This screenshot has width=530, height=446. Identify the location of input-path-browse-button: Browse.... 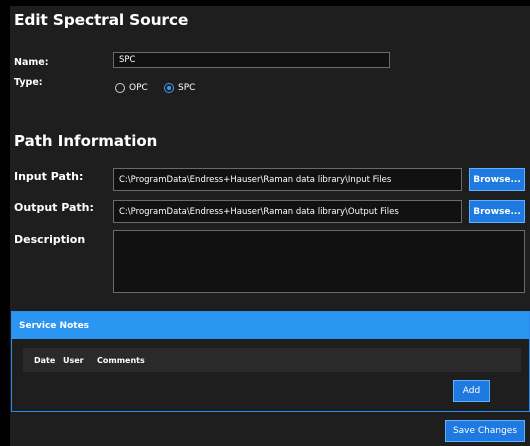
(497, 179).